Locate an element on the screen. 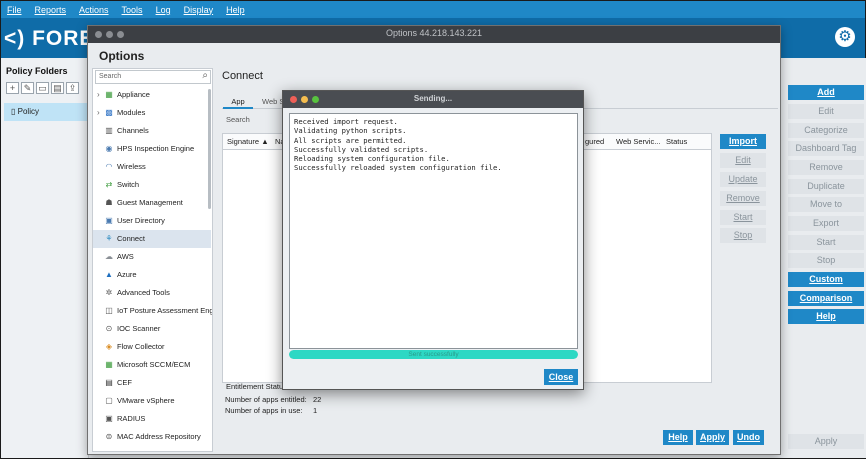 The image size is (866, 459). import-button: Import is located at coordinates (743, 141).